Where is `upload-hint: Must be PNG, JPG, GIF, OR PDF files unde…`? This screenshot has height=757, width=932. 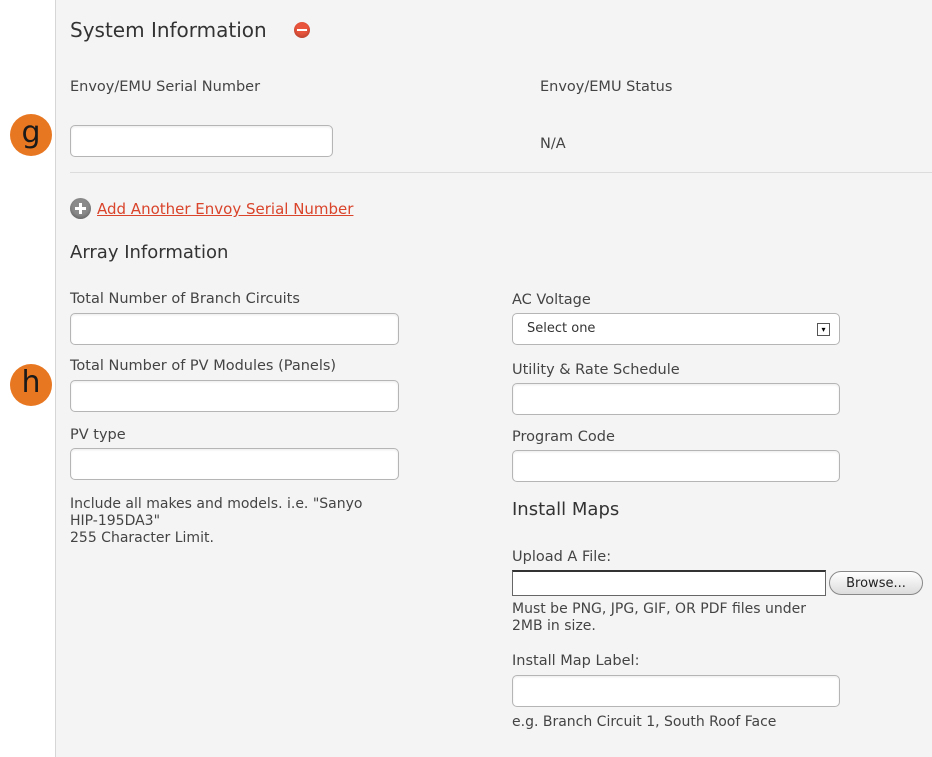
upload-hint: Must be PNG, JPG, GIF, OR PDF files unde… is located at coordinates (692, 618).